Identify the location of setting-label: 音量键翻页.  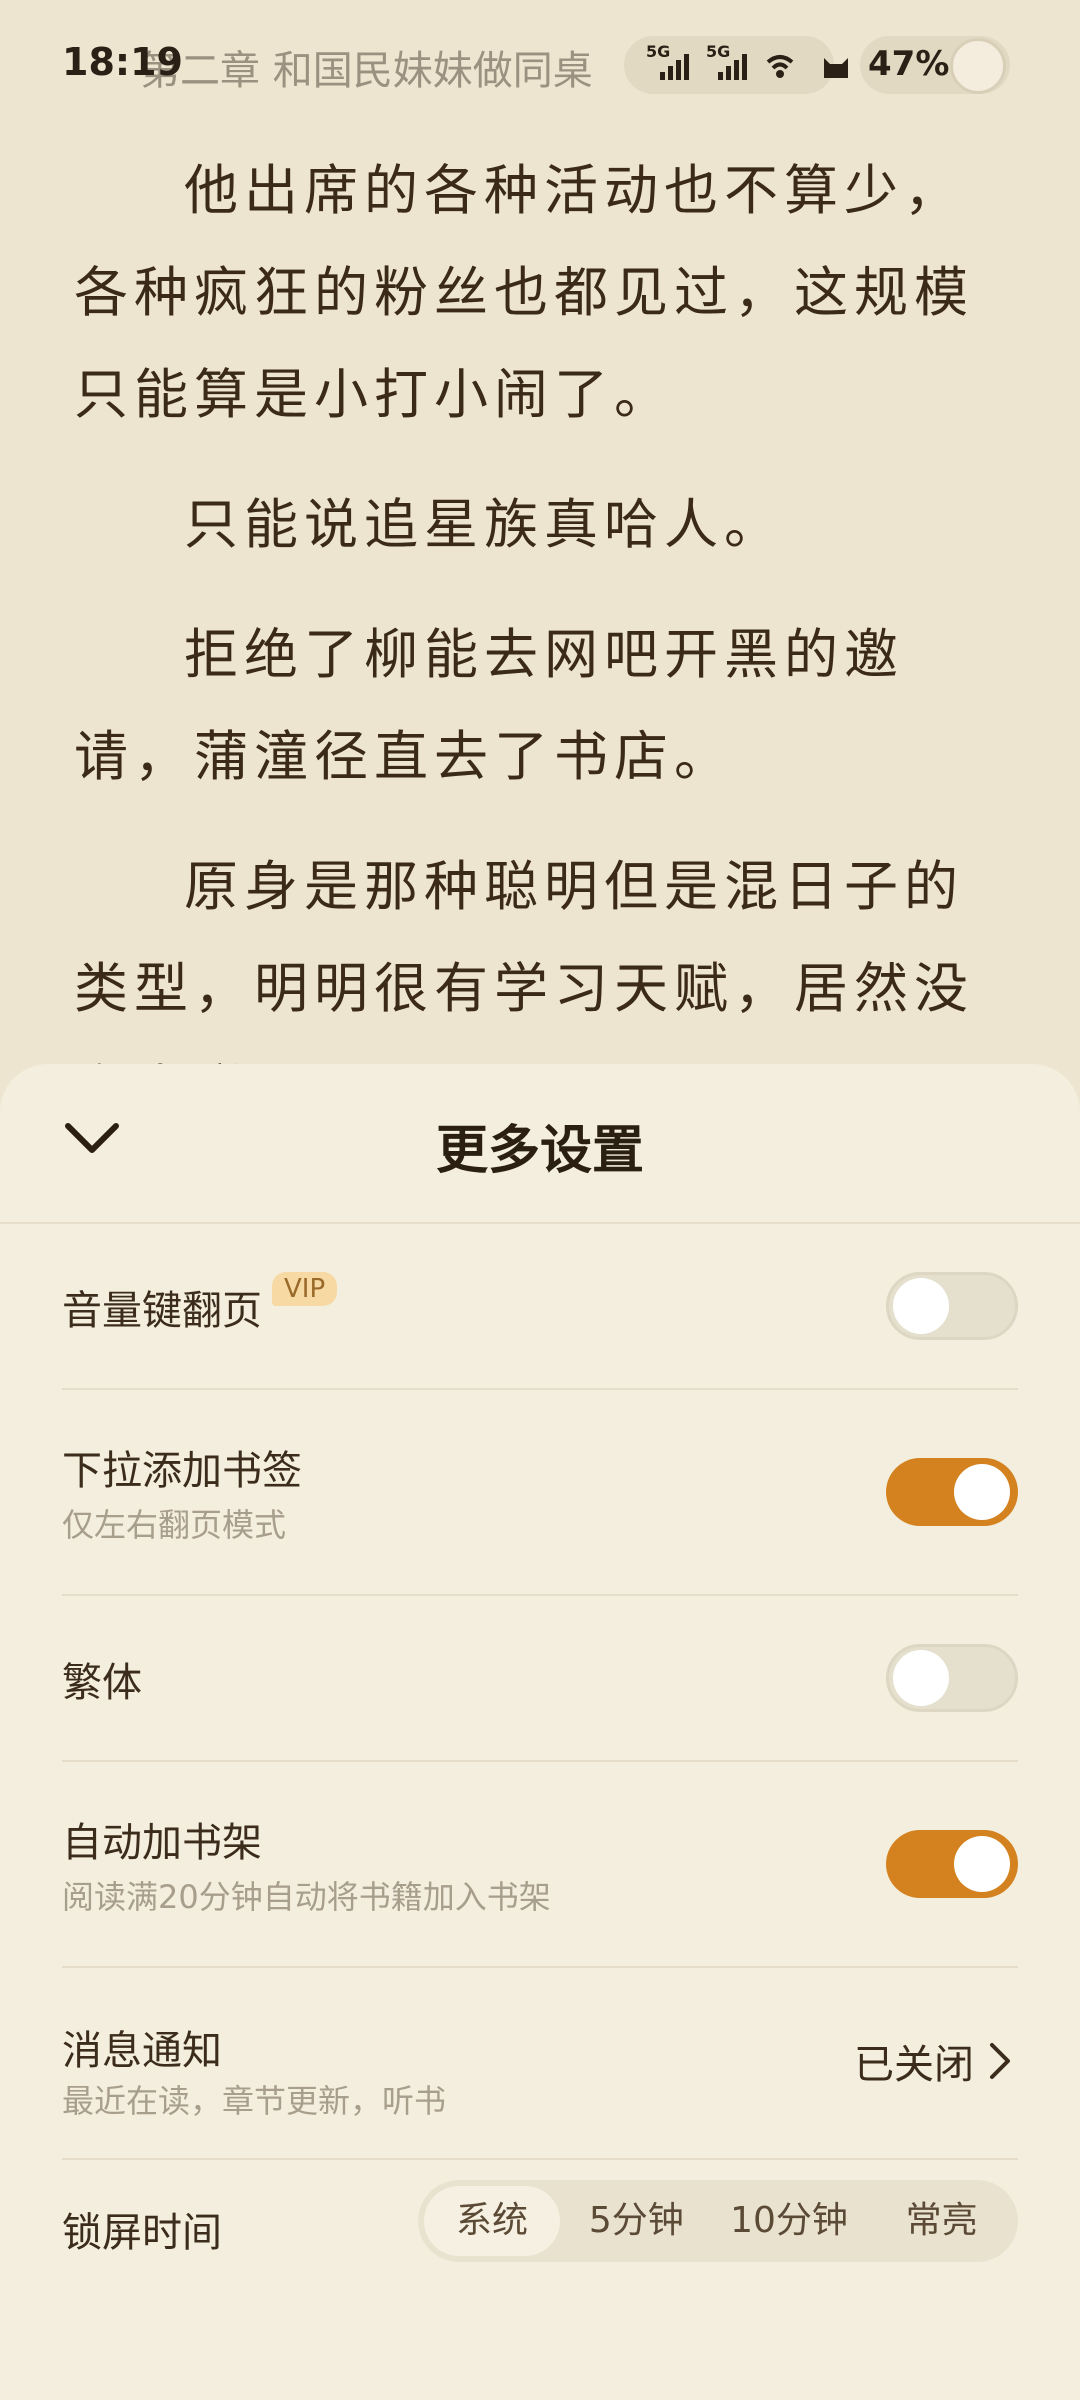
(162, 1311).